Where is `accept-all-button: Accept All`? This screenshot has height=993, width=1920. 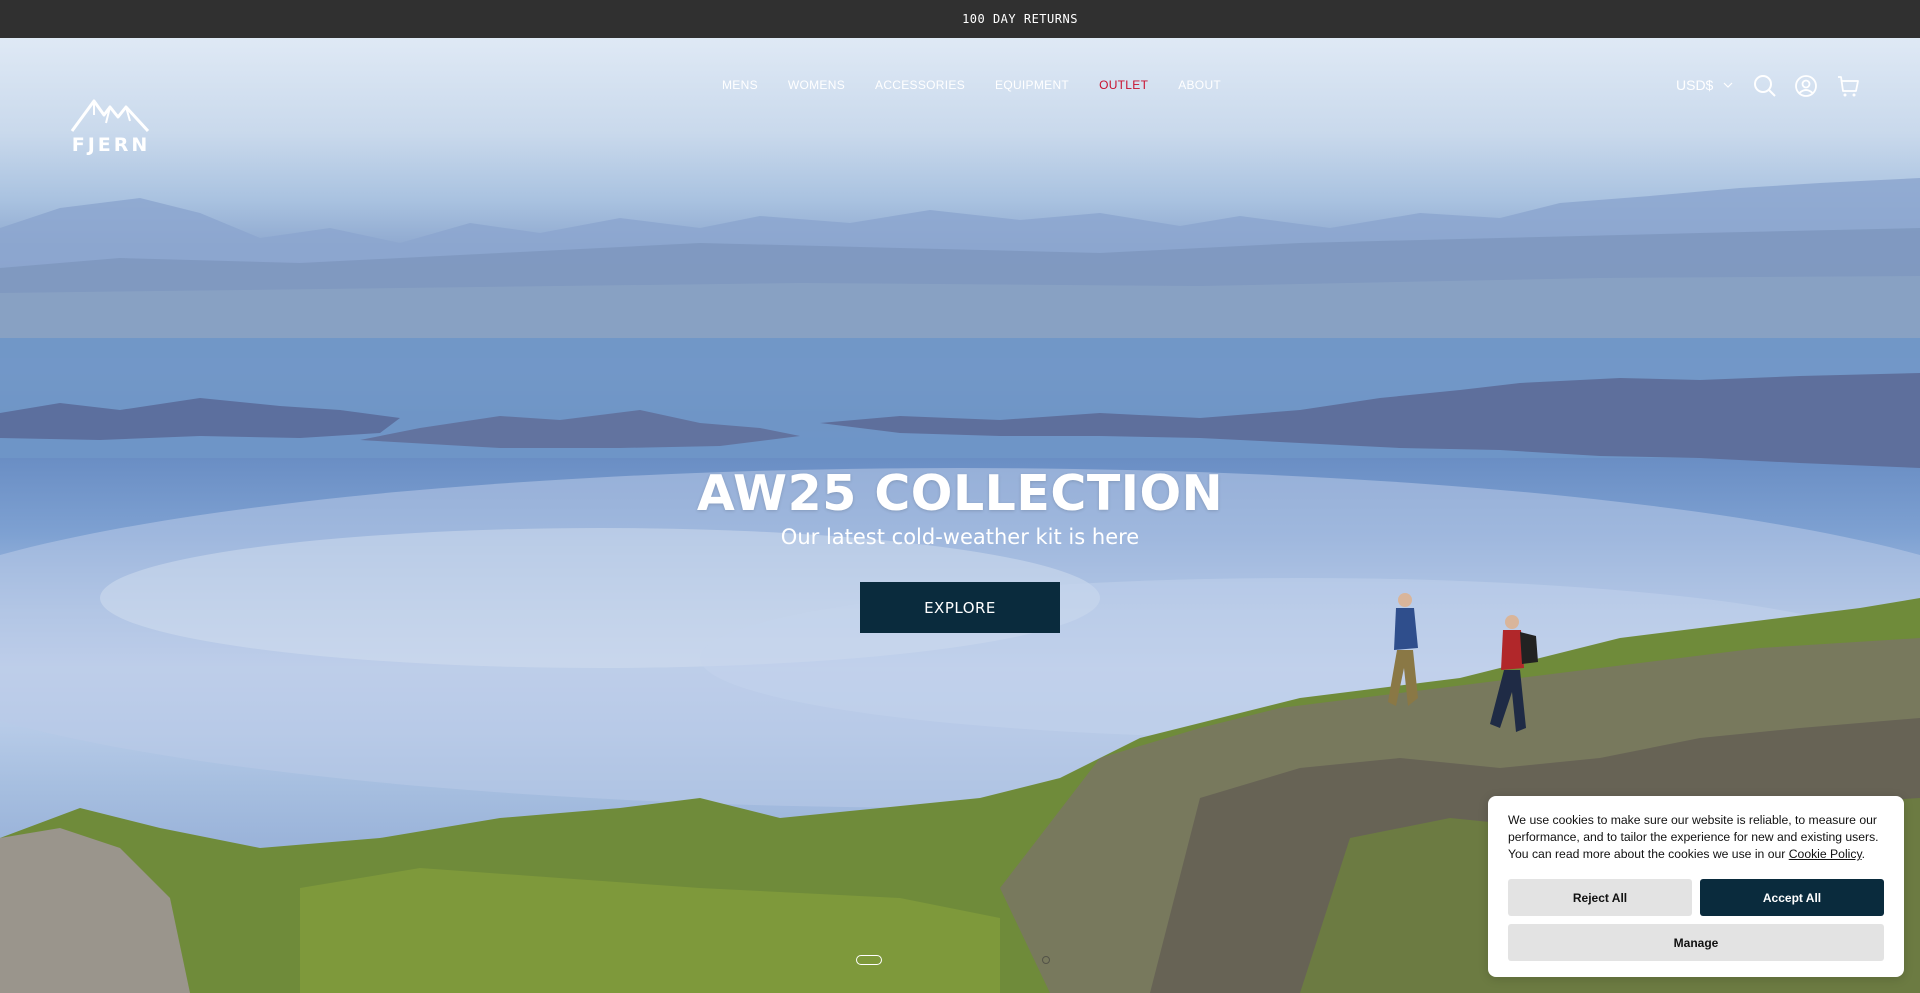
accept-all-button: Accept All is located at coordinates (1792, 897).